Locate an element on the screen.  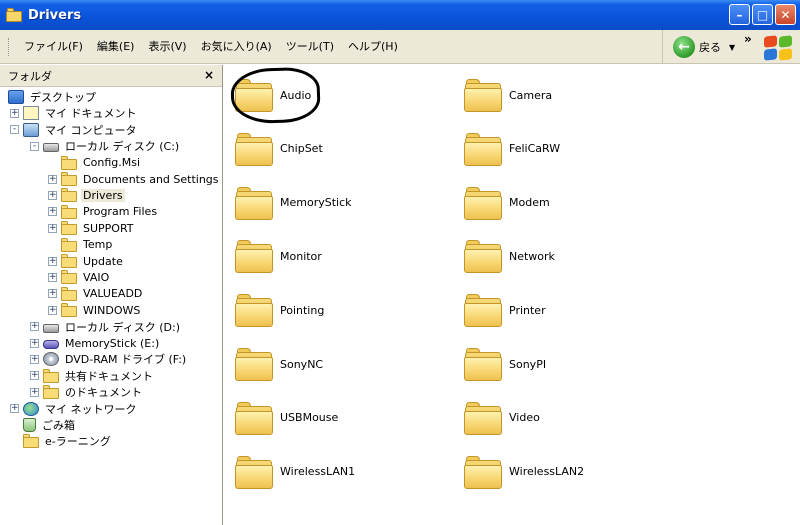
folder-item: Camera is located at coordinates (507, 95).